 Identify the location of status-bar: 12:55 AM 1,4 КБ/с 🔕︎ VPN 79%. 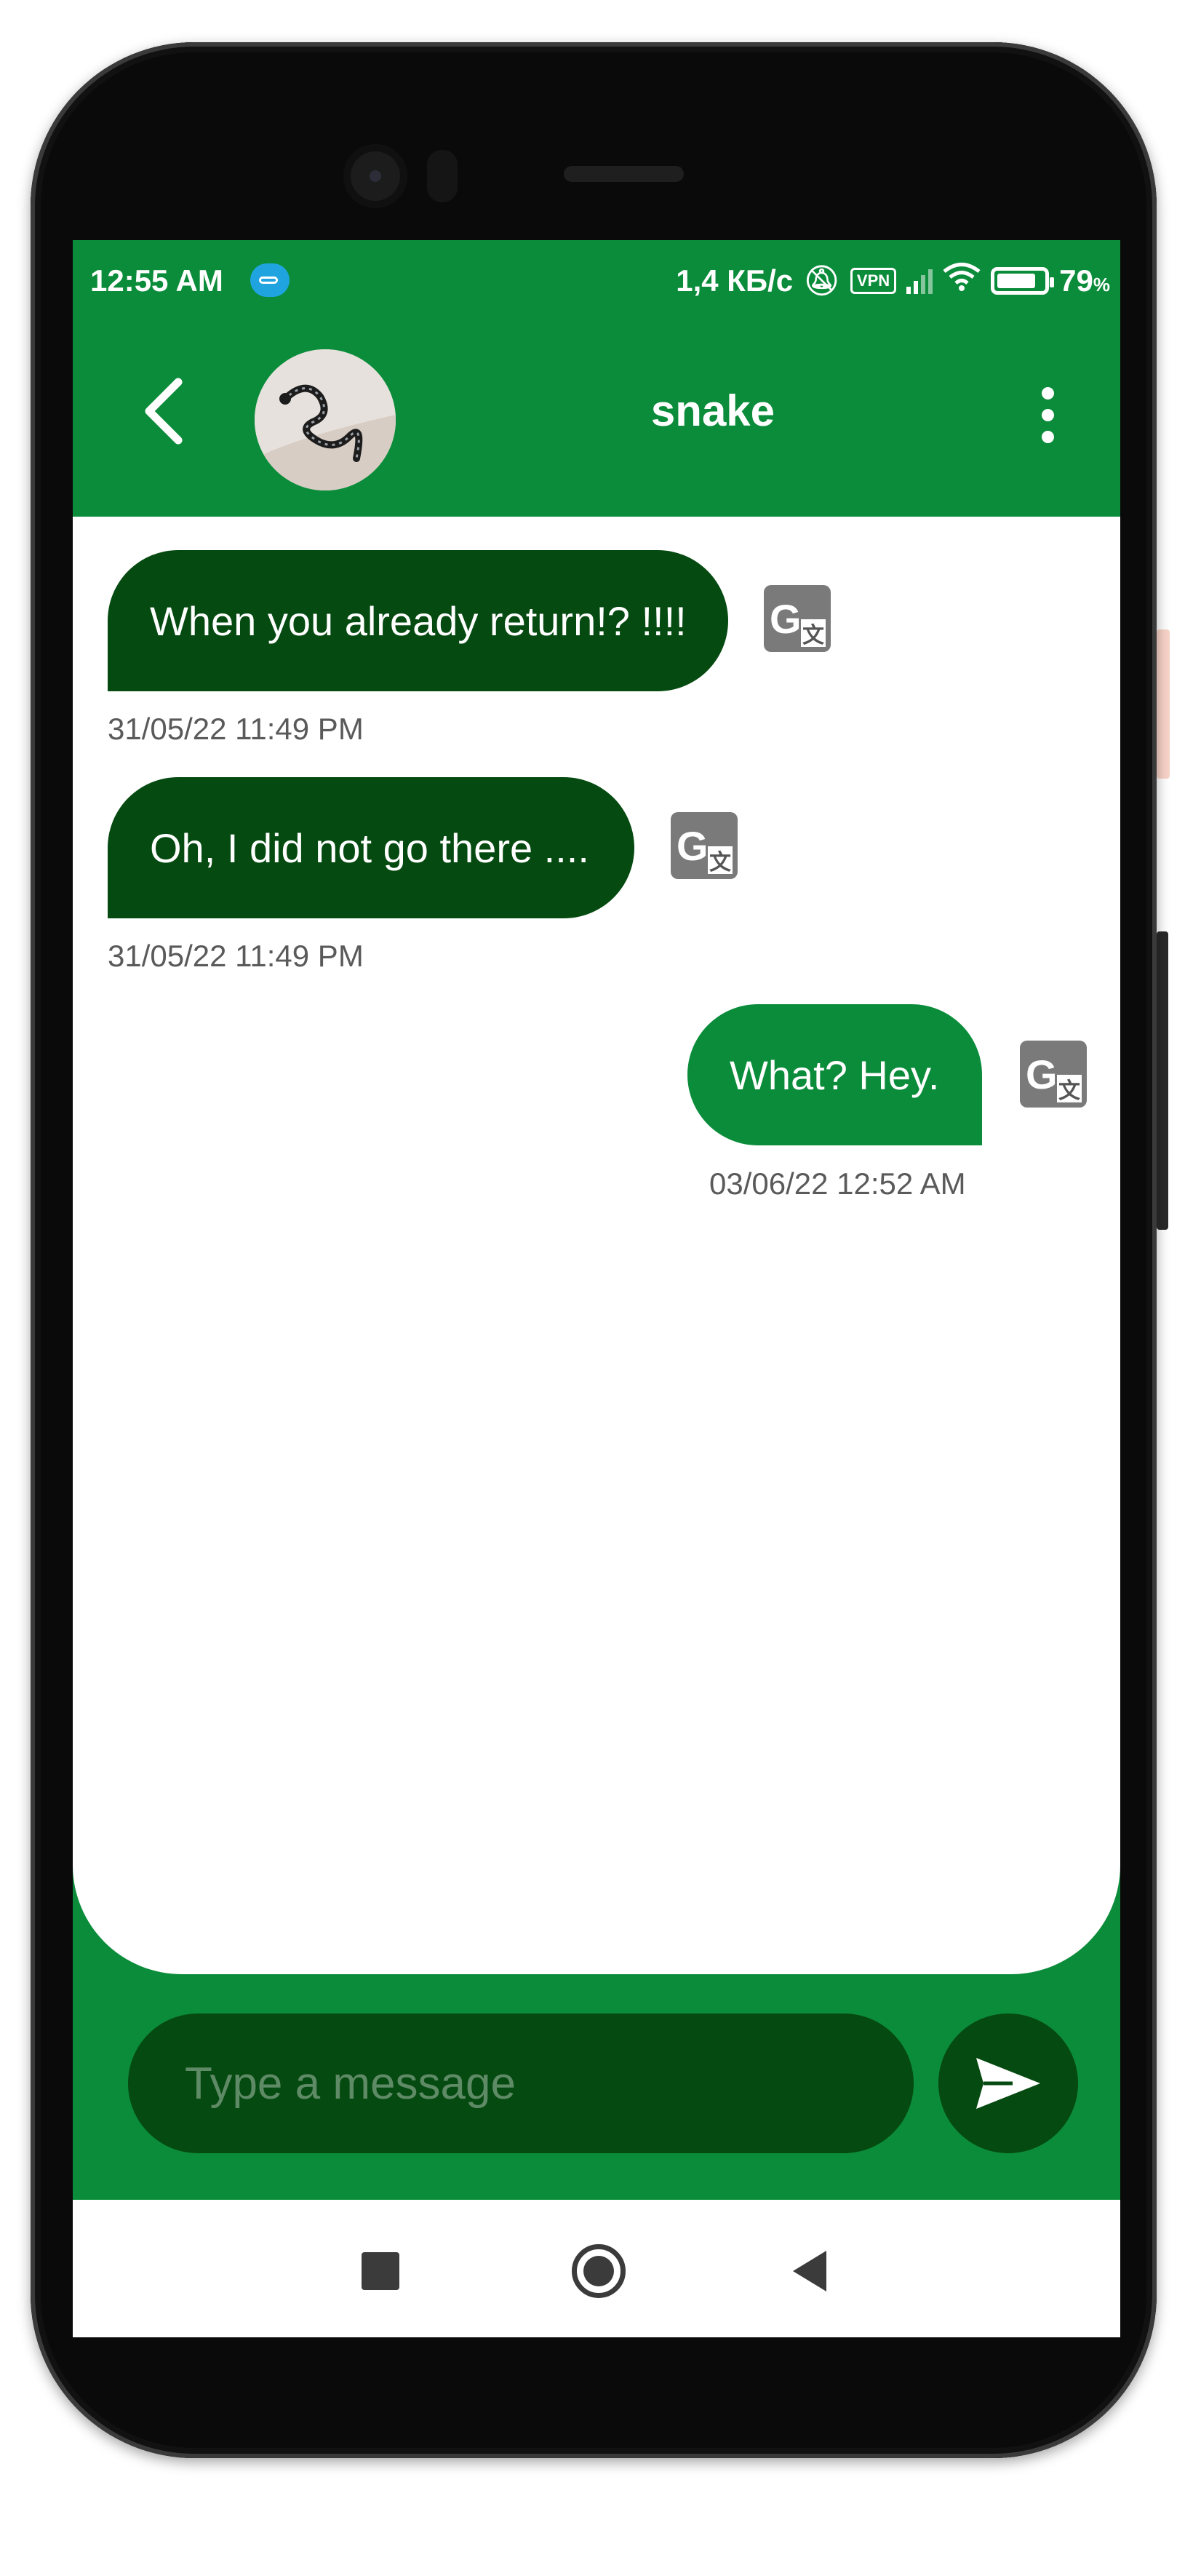
(596, 280).